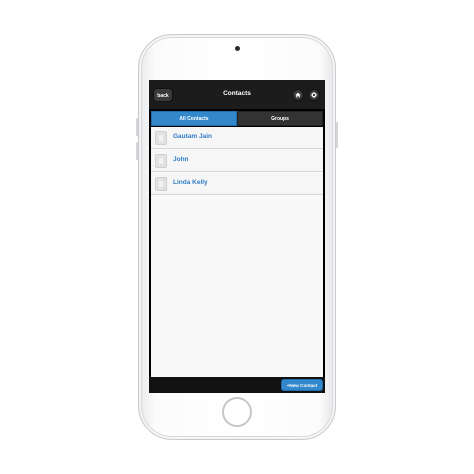  I want to click on power-button, so click(337, 135).